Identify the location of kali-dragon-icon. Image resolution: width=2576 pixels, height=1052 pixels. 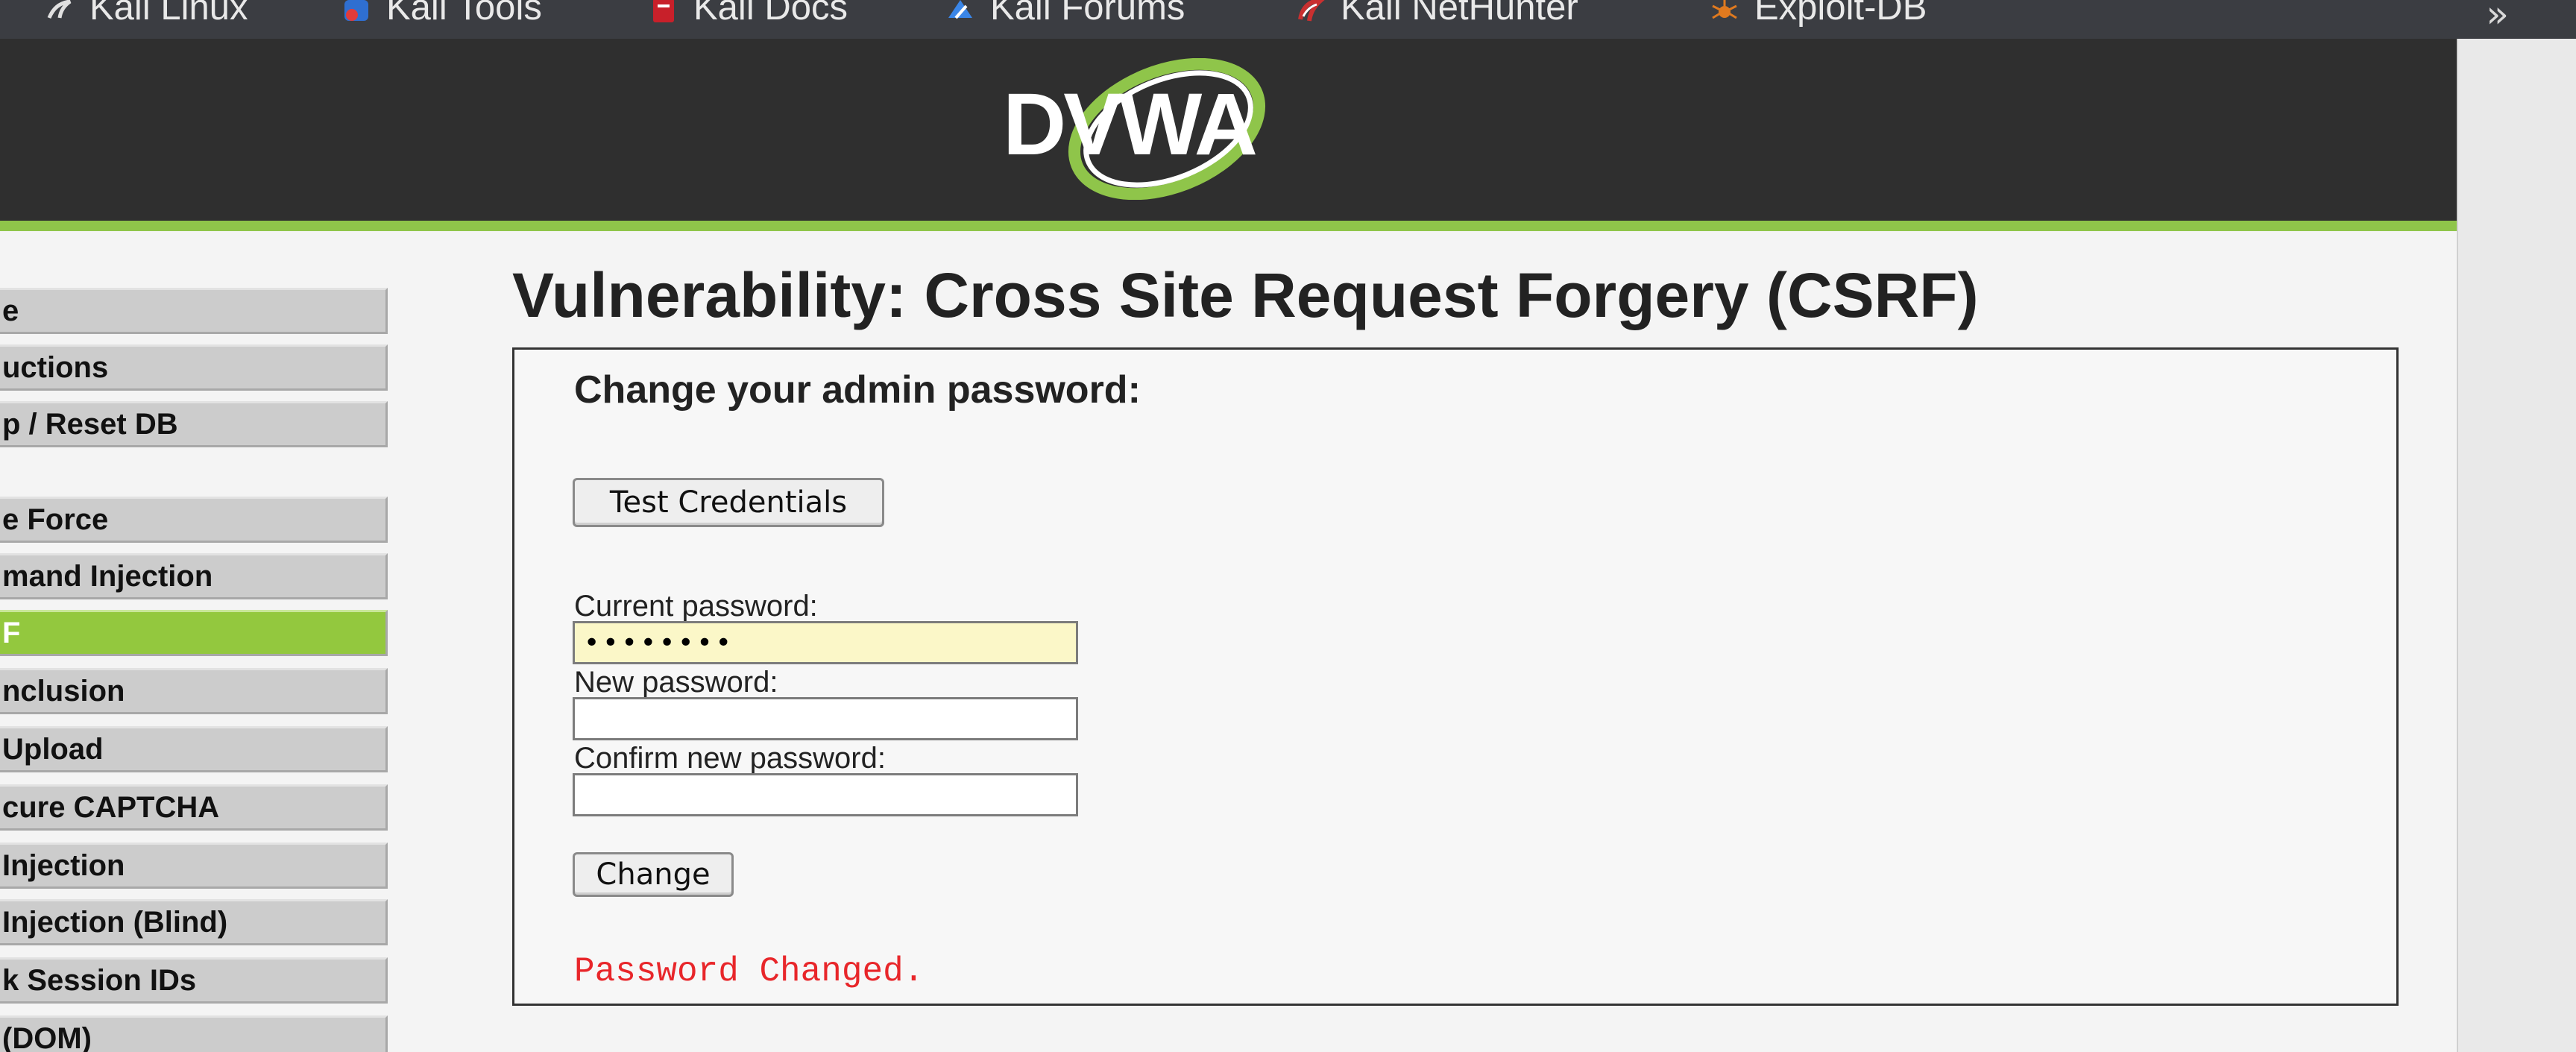
(60, 11).